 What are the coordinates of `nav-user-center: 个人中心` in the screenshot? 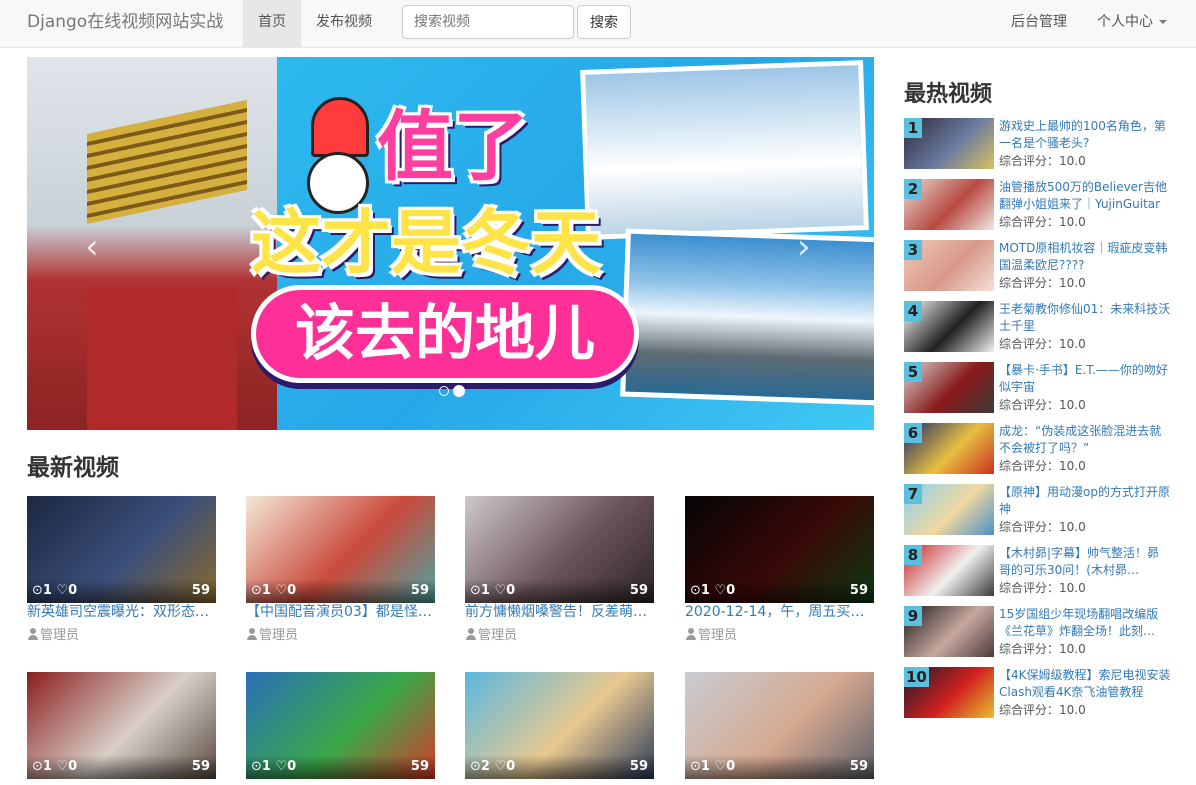 It's located at (1132, 23).